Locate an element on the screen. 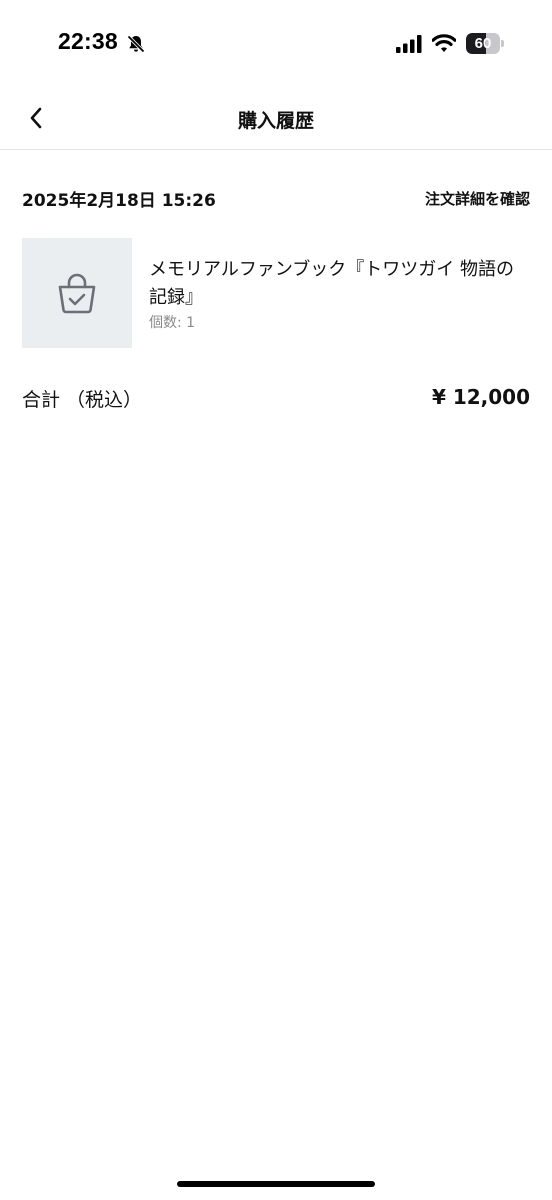 Image resolution: width=552 pixels, height=1200 pixels. total-label: 合計 （税込） is located at coordinates (82, 400).